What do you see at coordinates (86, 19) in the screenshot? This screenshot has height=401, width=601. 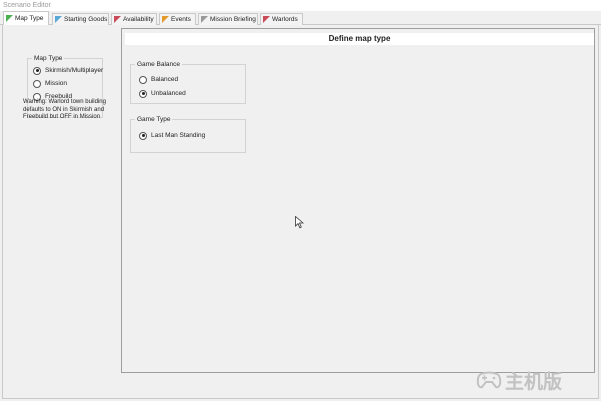 I see `tab-label: Starting Goods` at bounding box center [86, 19].